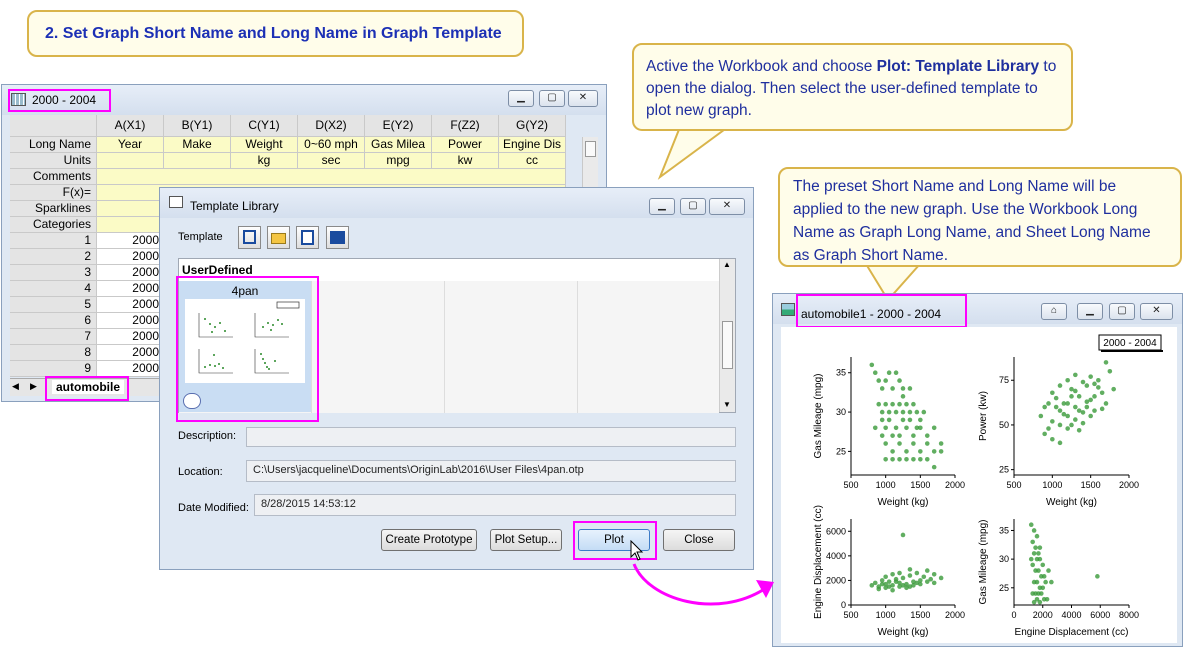 The width and height of the screenshot is (1188, 652). I want to click on scroll-up-icon: ▲, so click(727, 264).